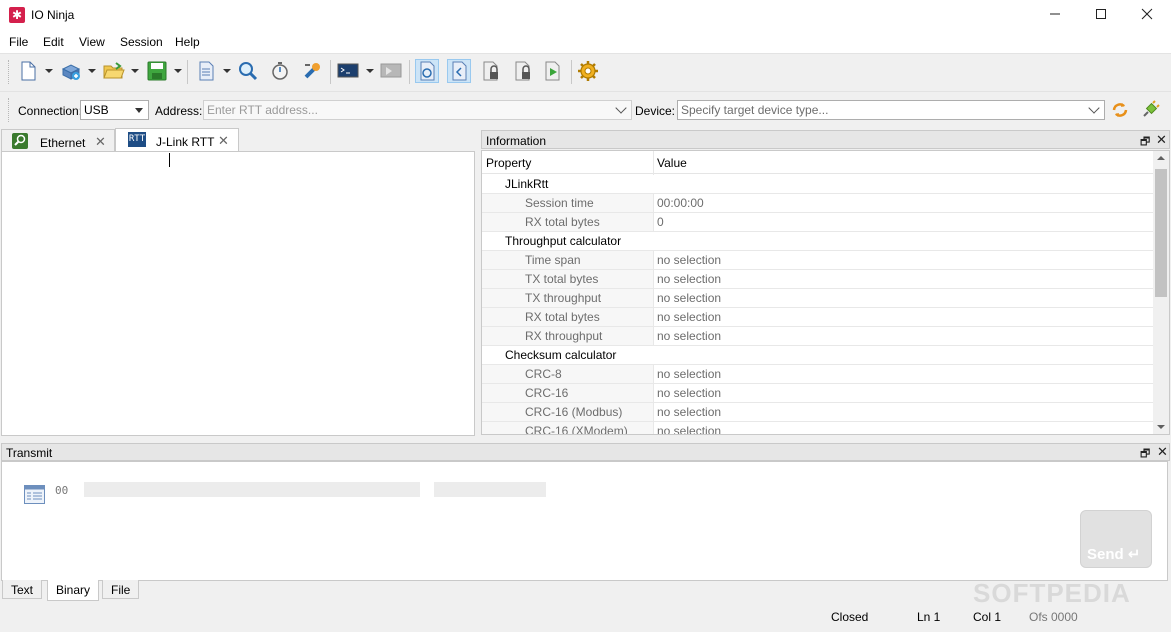  Describe the element at coordinates (1161, 233) in the screenshot. I see `scrollbar-thumb` at that location.